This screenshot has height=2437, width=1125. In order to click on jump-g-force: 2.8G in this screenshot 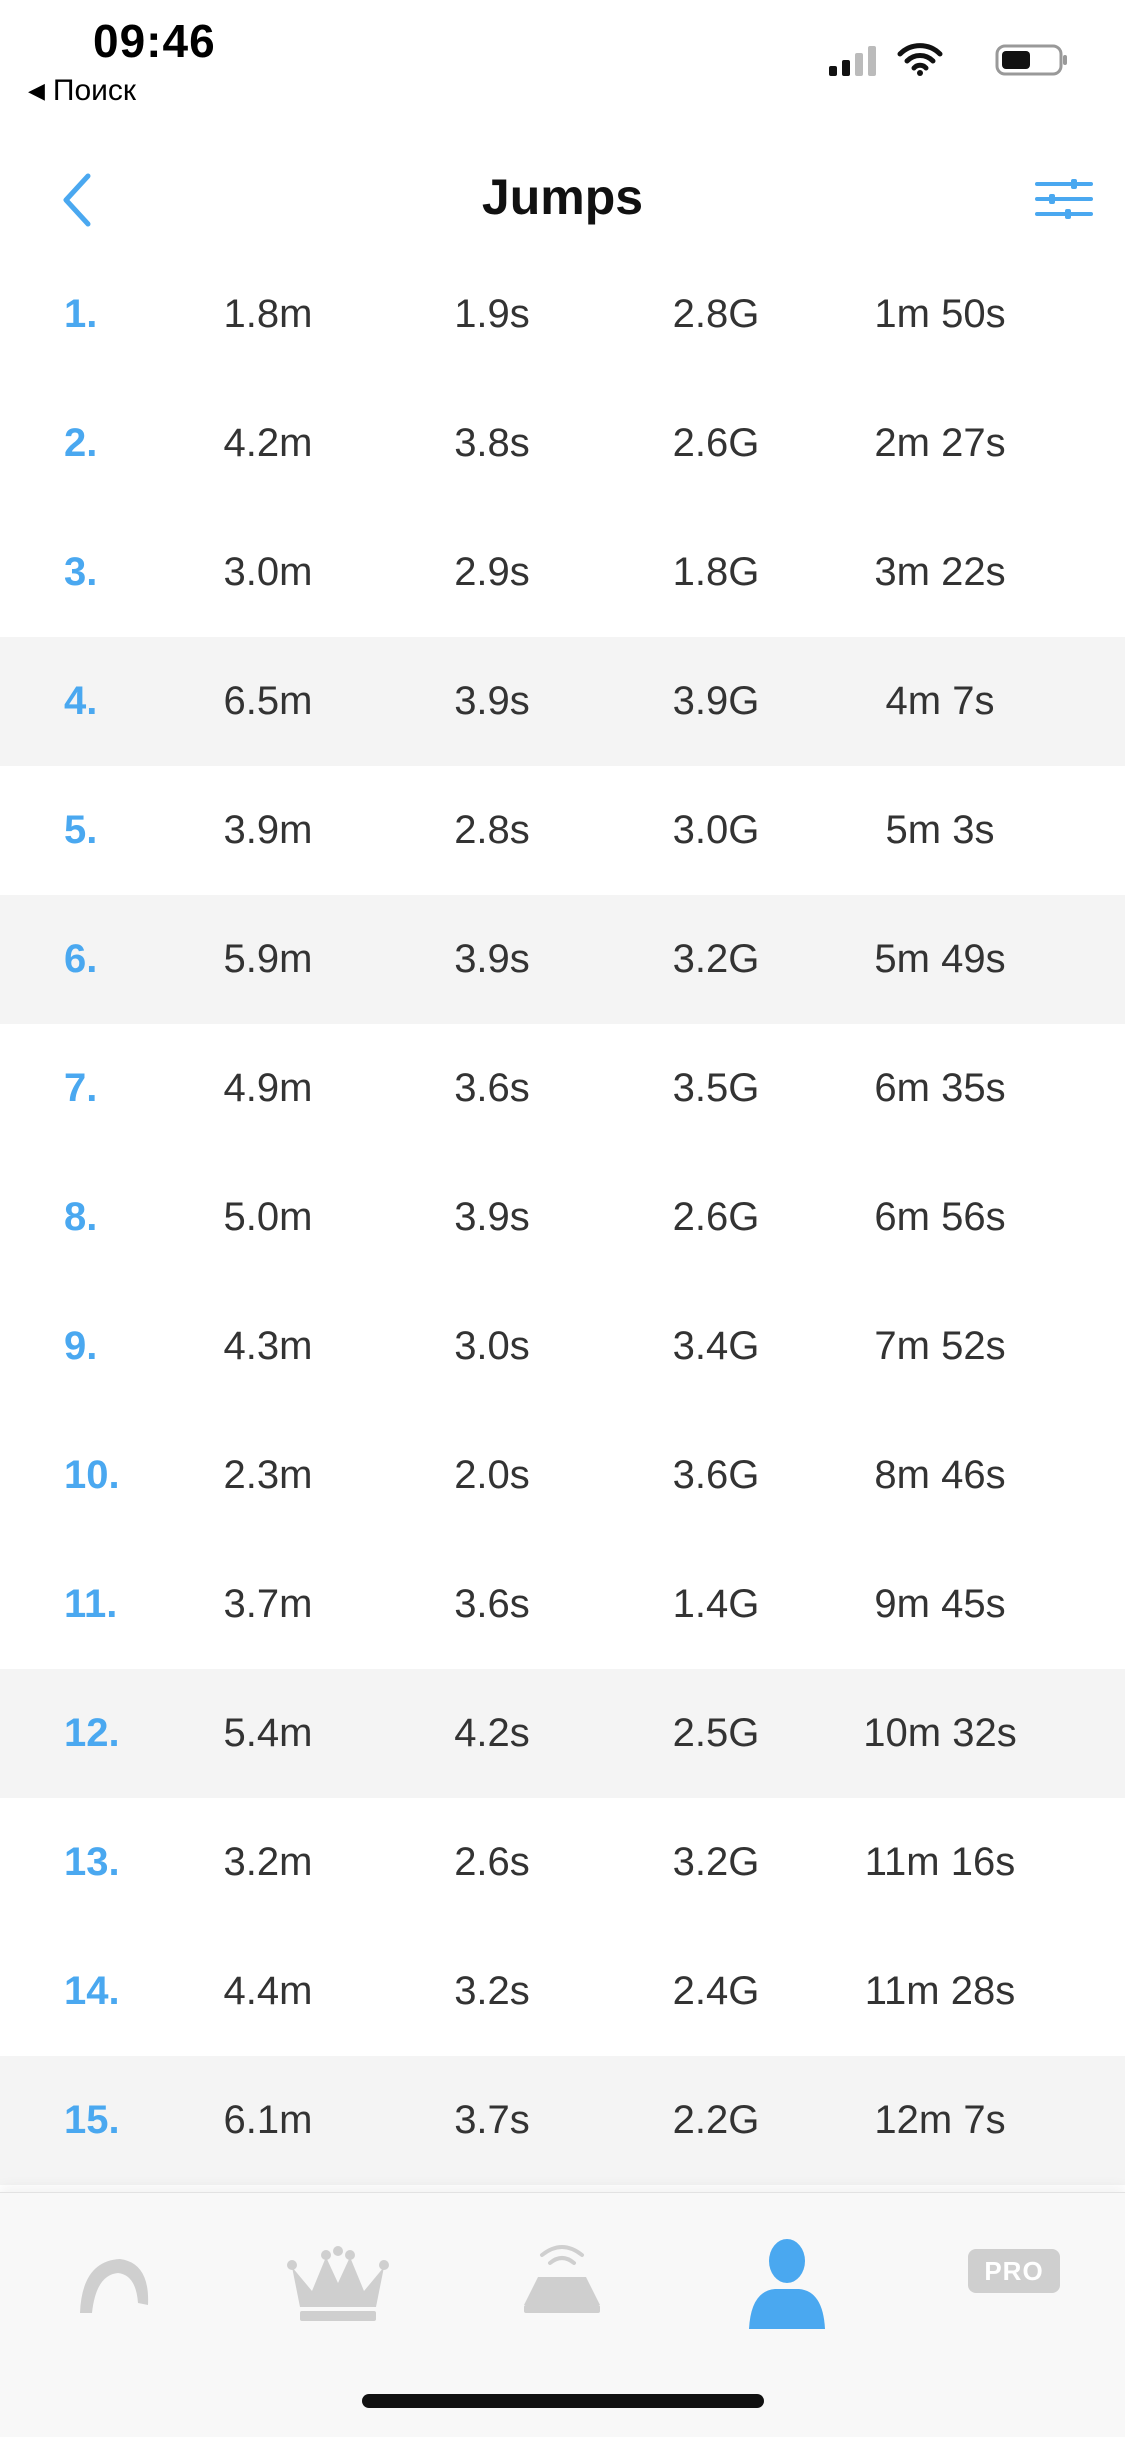, I will do `click(716, 314)`.